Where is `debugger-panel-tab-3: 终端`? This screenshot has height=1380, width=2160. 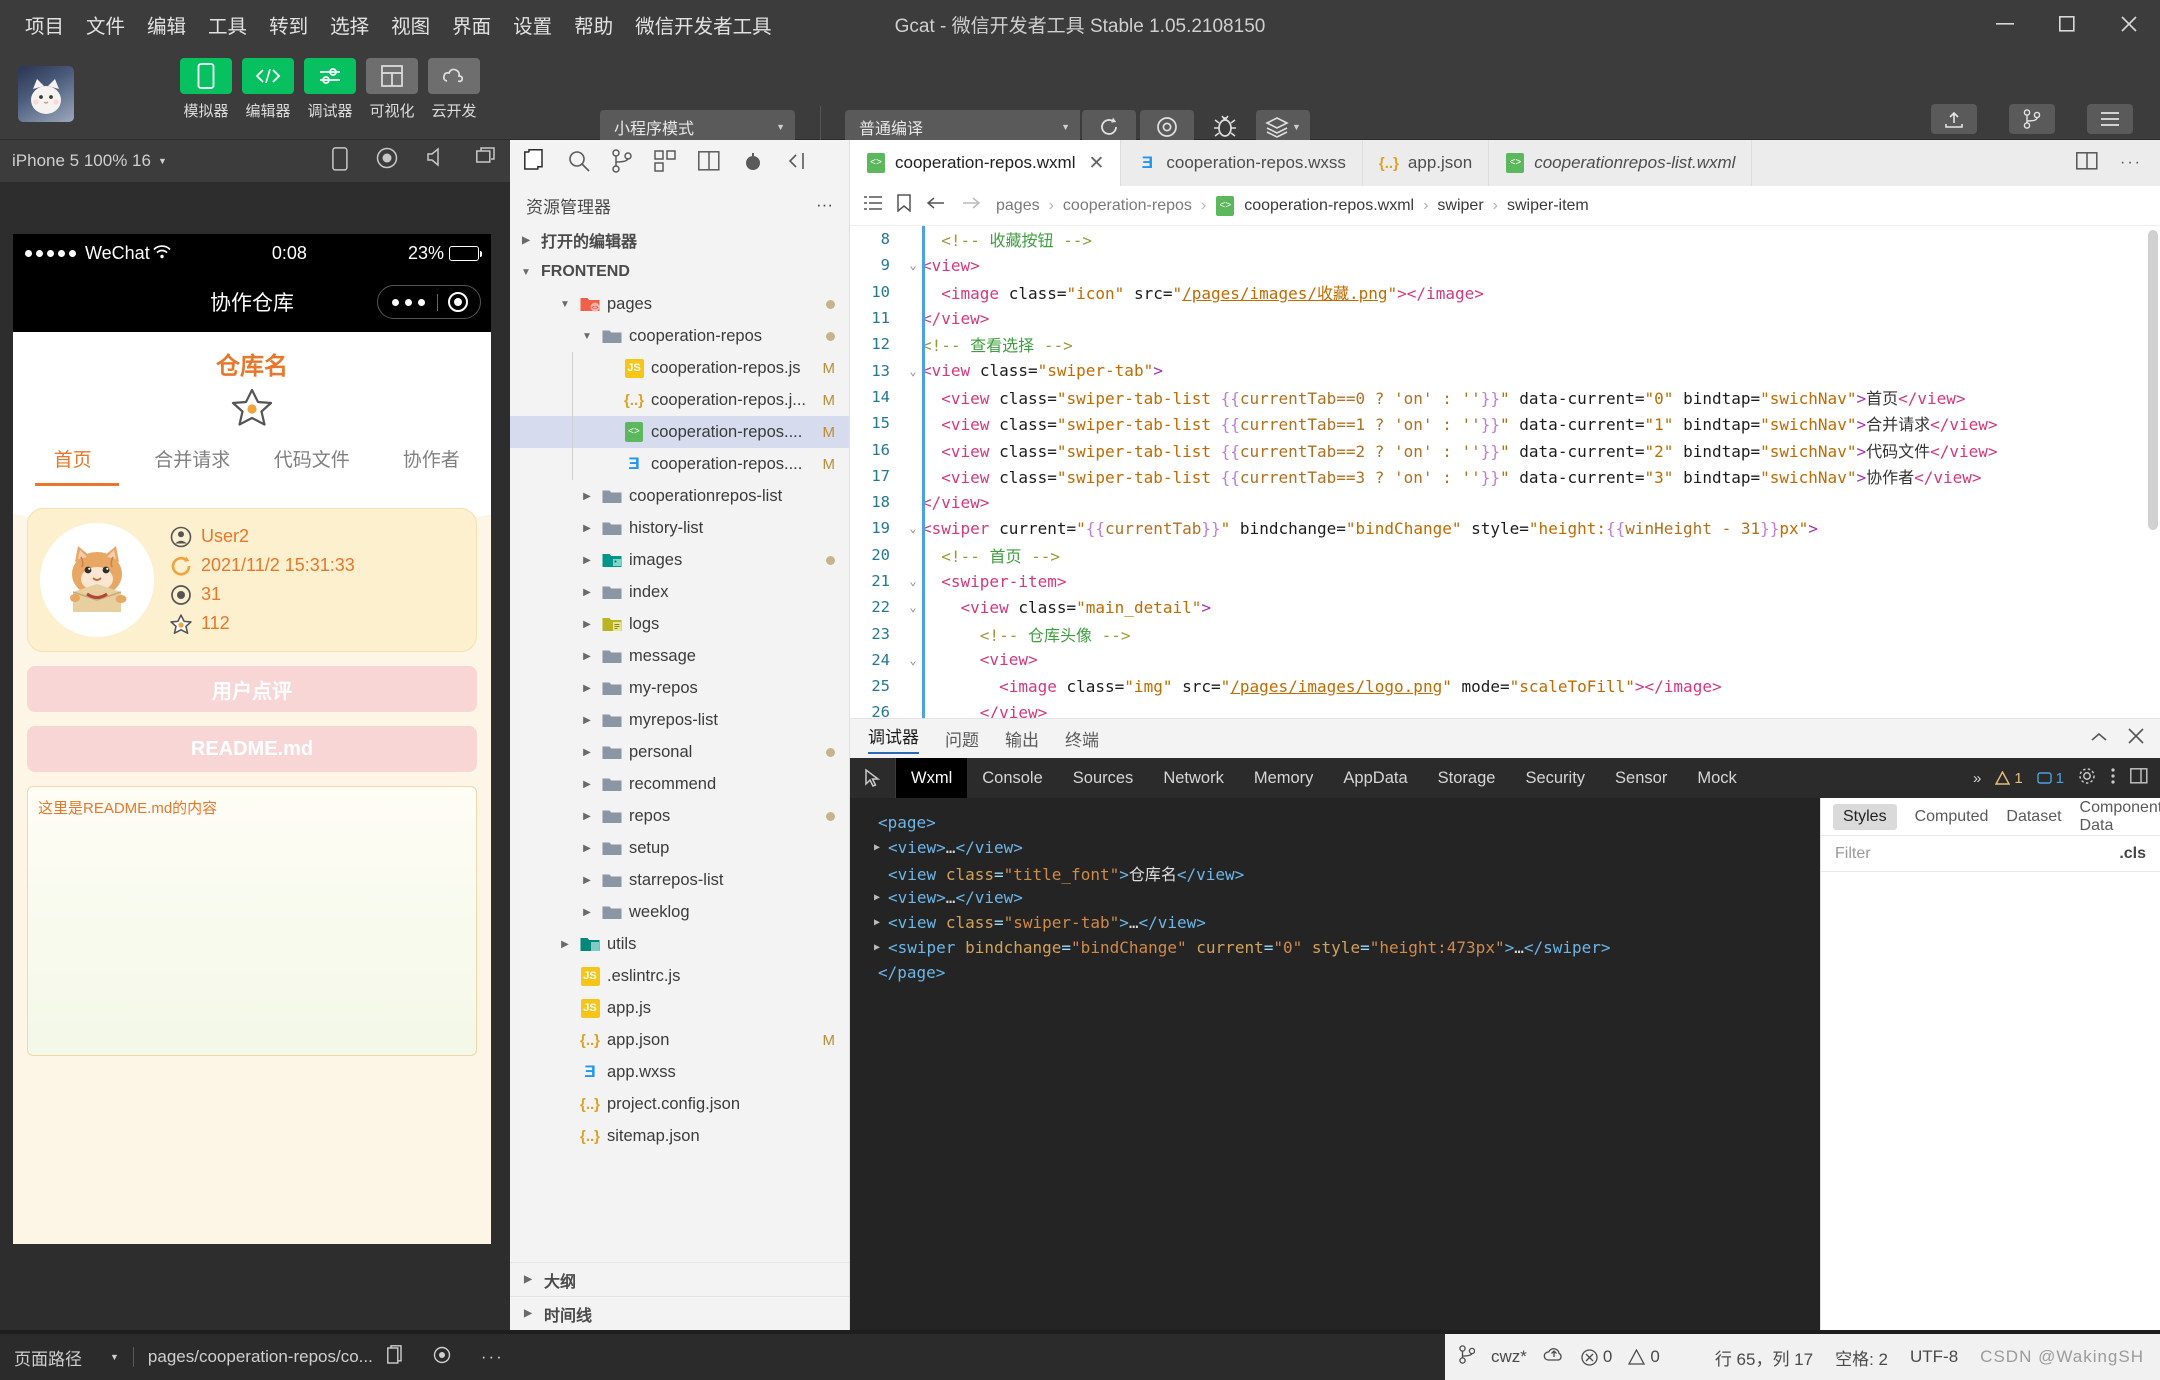
debugger-panel-tab-3: 终端 is located at coordinates (1082, 738).